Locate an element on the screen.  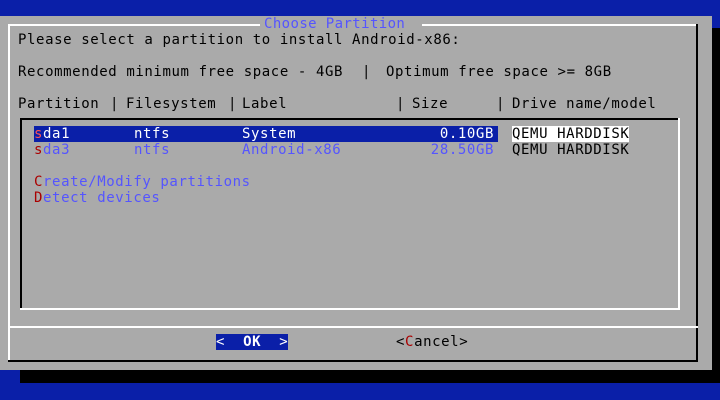
listbox-border-right is located at coordinates (679, 214).